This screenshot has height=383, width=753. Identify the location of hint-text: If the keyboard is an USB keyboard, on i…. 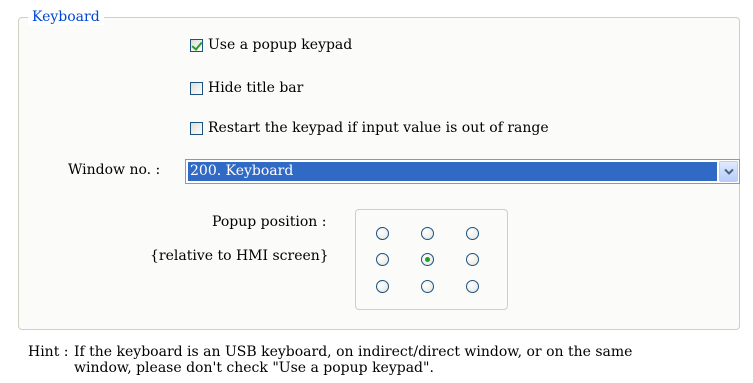
(404, 360).